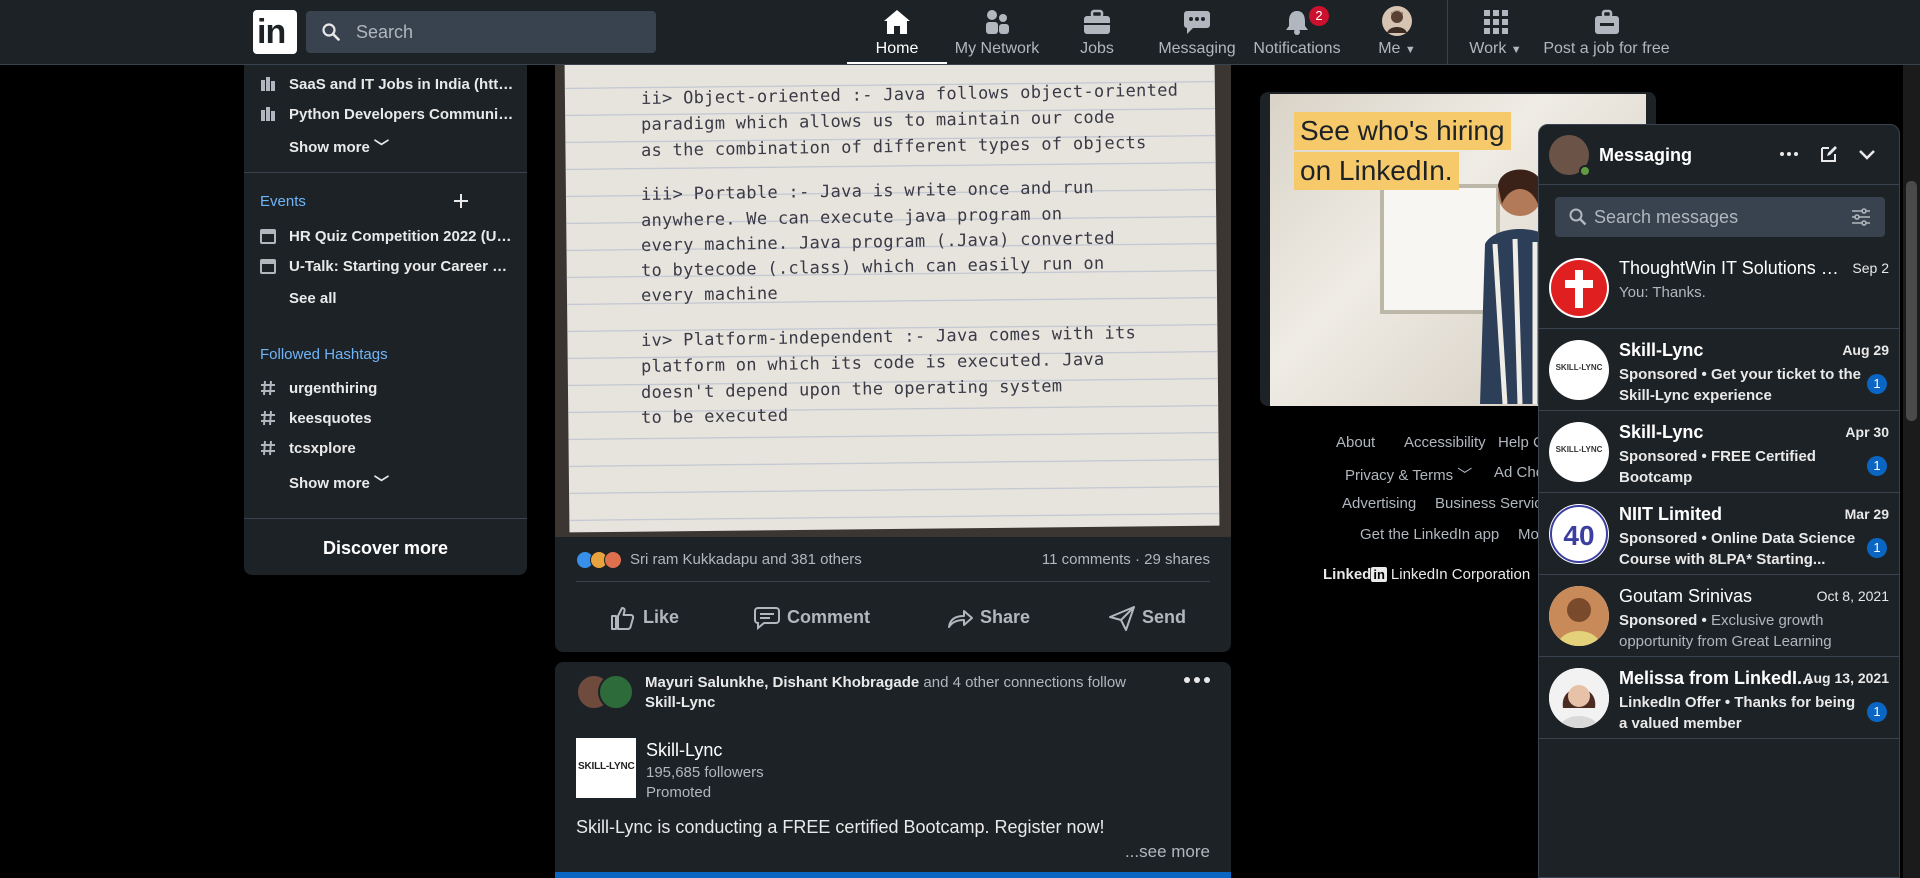 The height and width of the screenshot is (878, 1920). Describe the element at coordinates (1521, 442) in the screenshot. I see `footer-link-help: Help C` at that location.